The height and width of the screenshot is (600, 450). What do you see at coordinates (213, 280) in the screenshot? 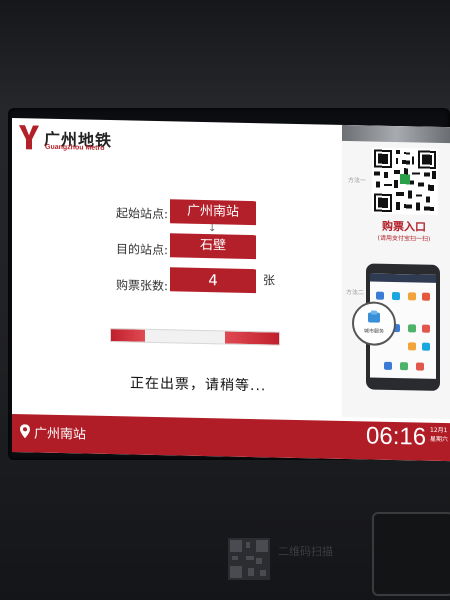
I see `quantity-field: 4` at bounding box center [213, 280].